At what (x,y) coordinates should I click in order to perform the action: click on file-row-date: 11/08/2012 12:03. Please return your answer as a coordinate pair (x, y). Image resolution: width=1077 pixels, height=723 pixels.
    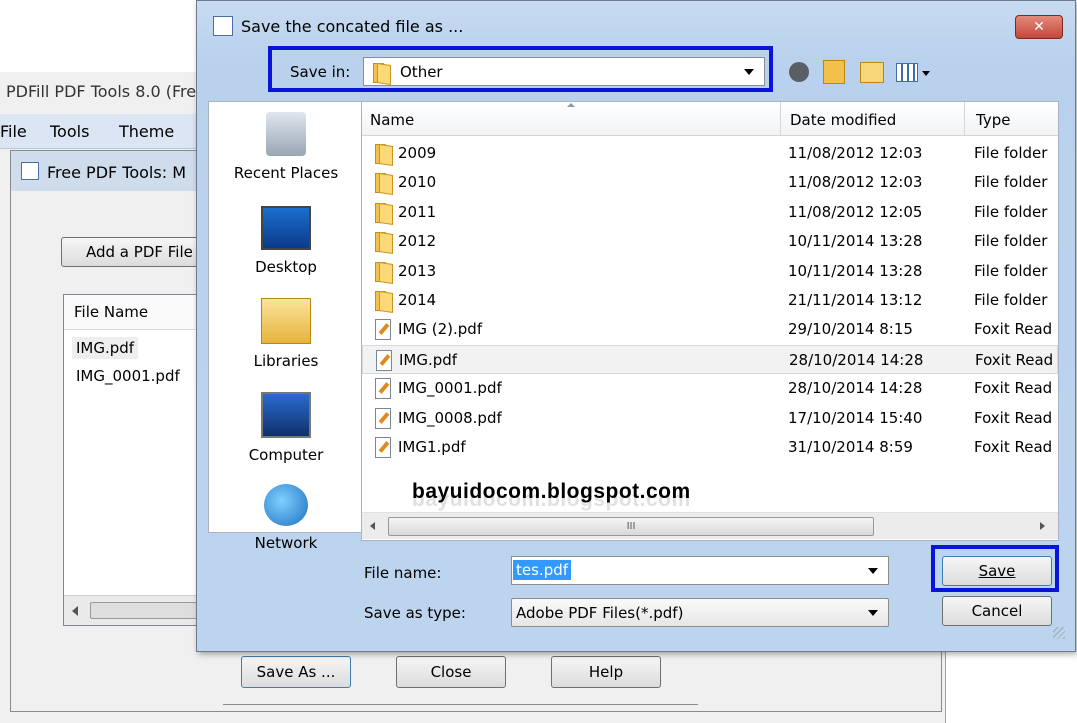
    Looking at the image, I should click on (855, 153).